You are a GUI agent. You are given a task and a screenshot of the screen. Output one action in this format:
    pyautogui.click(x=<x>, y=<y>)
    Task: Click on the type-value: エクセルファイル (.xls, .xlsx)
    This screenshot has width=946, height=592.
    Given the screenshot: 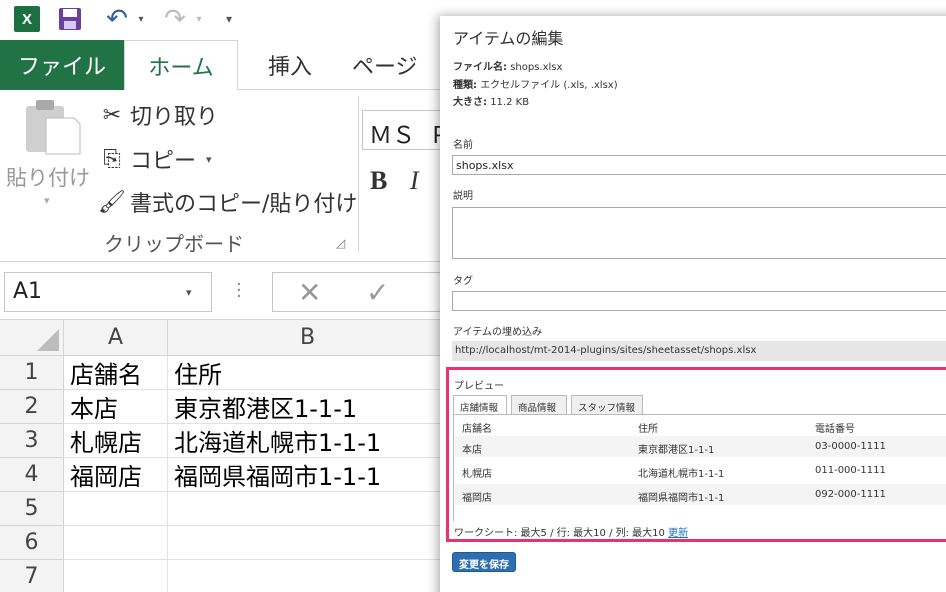 What is the action you would take?
    pyautogui.click(x=549, y=85)
    